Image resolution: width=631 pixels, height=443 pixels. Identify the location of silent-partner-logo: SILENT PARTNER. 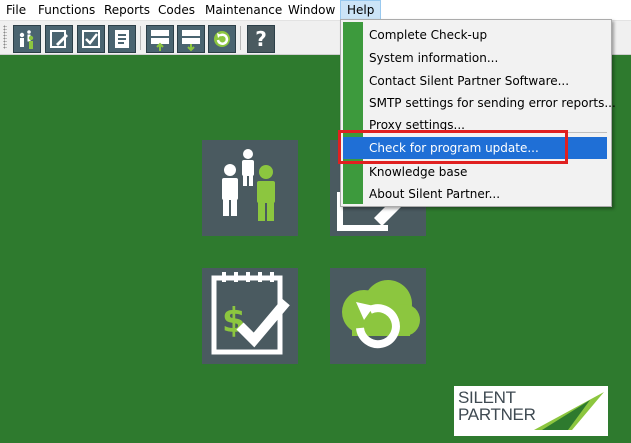
(531, 411).